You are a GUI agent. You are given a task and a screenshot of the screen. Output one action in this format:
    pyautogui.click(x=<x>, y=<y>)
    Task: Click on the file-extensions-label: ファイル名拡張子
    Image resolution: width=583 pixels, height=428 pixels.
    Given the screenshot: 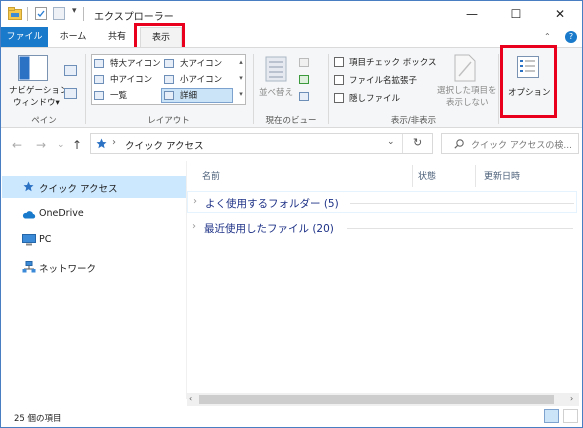 What is the action you would take?
    pyautogui.click(x=383, y=81)
    